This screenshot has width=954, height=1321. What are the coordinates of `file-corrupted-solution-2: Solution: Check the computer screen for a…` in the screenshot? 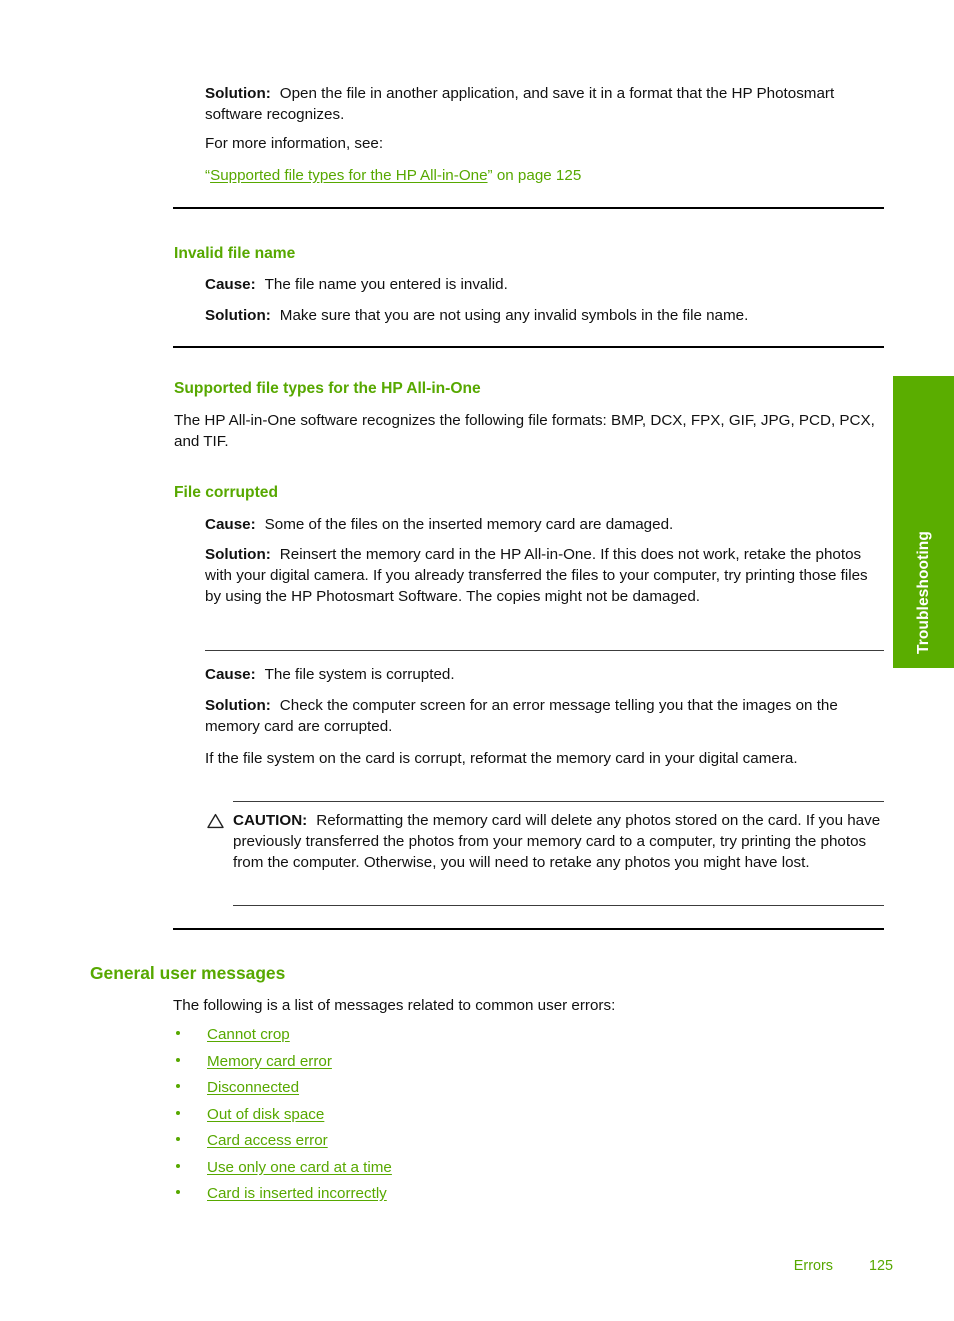 It's located at (544, 716).